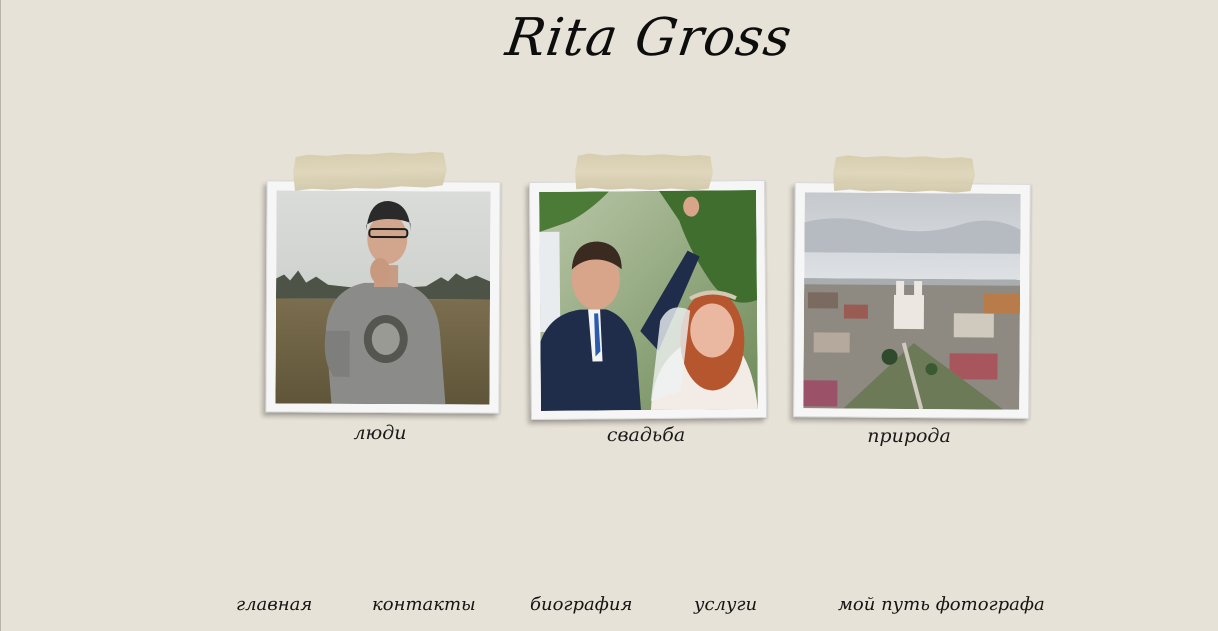 Image resolution: width=1218 pixels, height=631 pixels. I want to click on site-title-text: Rita Gross, so click(649, 38).